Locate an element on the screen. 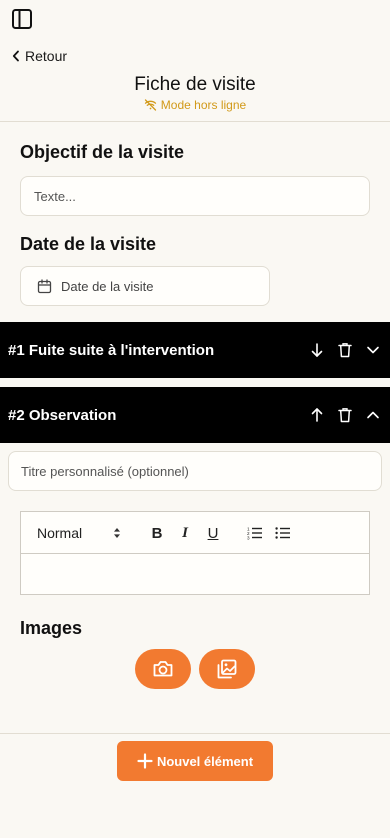 Image resolution: width=390 pixels, height=838 pixels. item-header-2: #2 Observation is located at coordinates (195, 415).